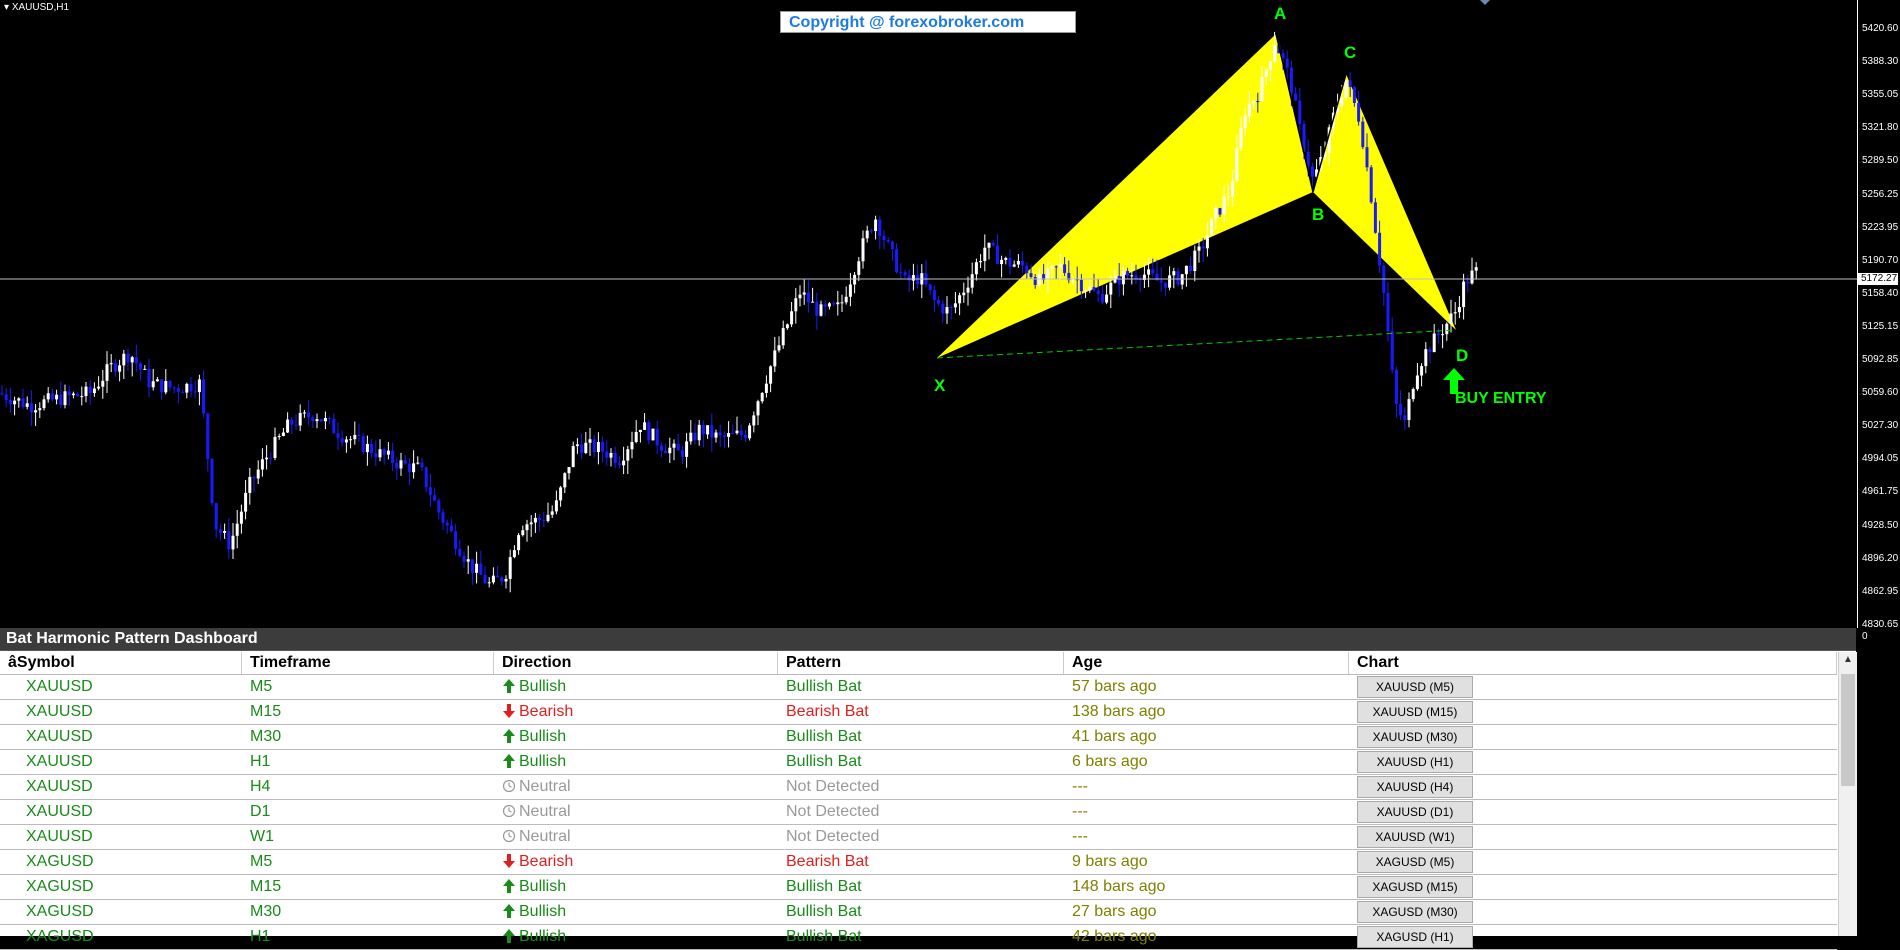 The image size is (1900, 950). What do you see at coordinates (636, 663) in the screenshot?
I see `column-header-direction: Direction` at bounding box center [636, 663].